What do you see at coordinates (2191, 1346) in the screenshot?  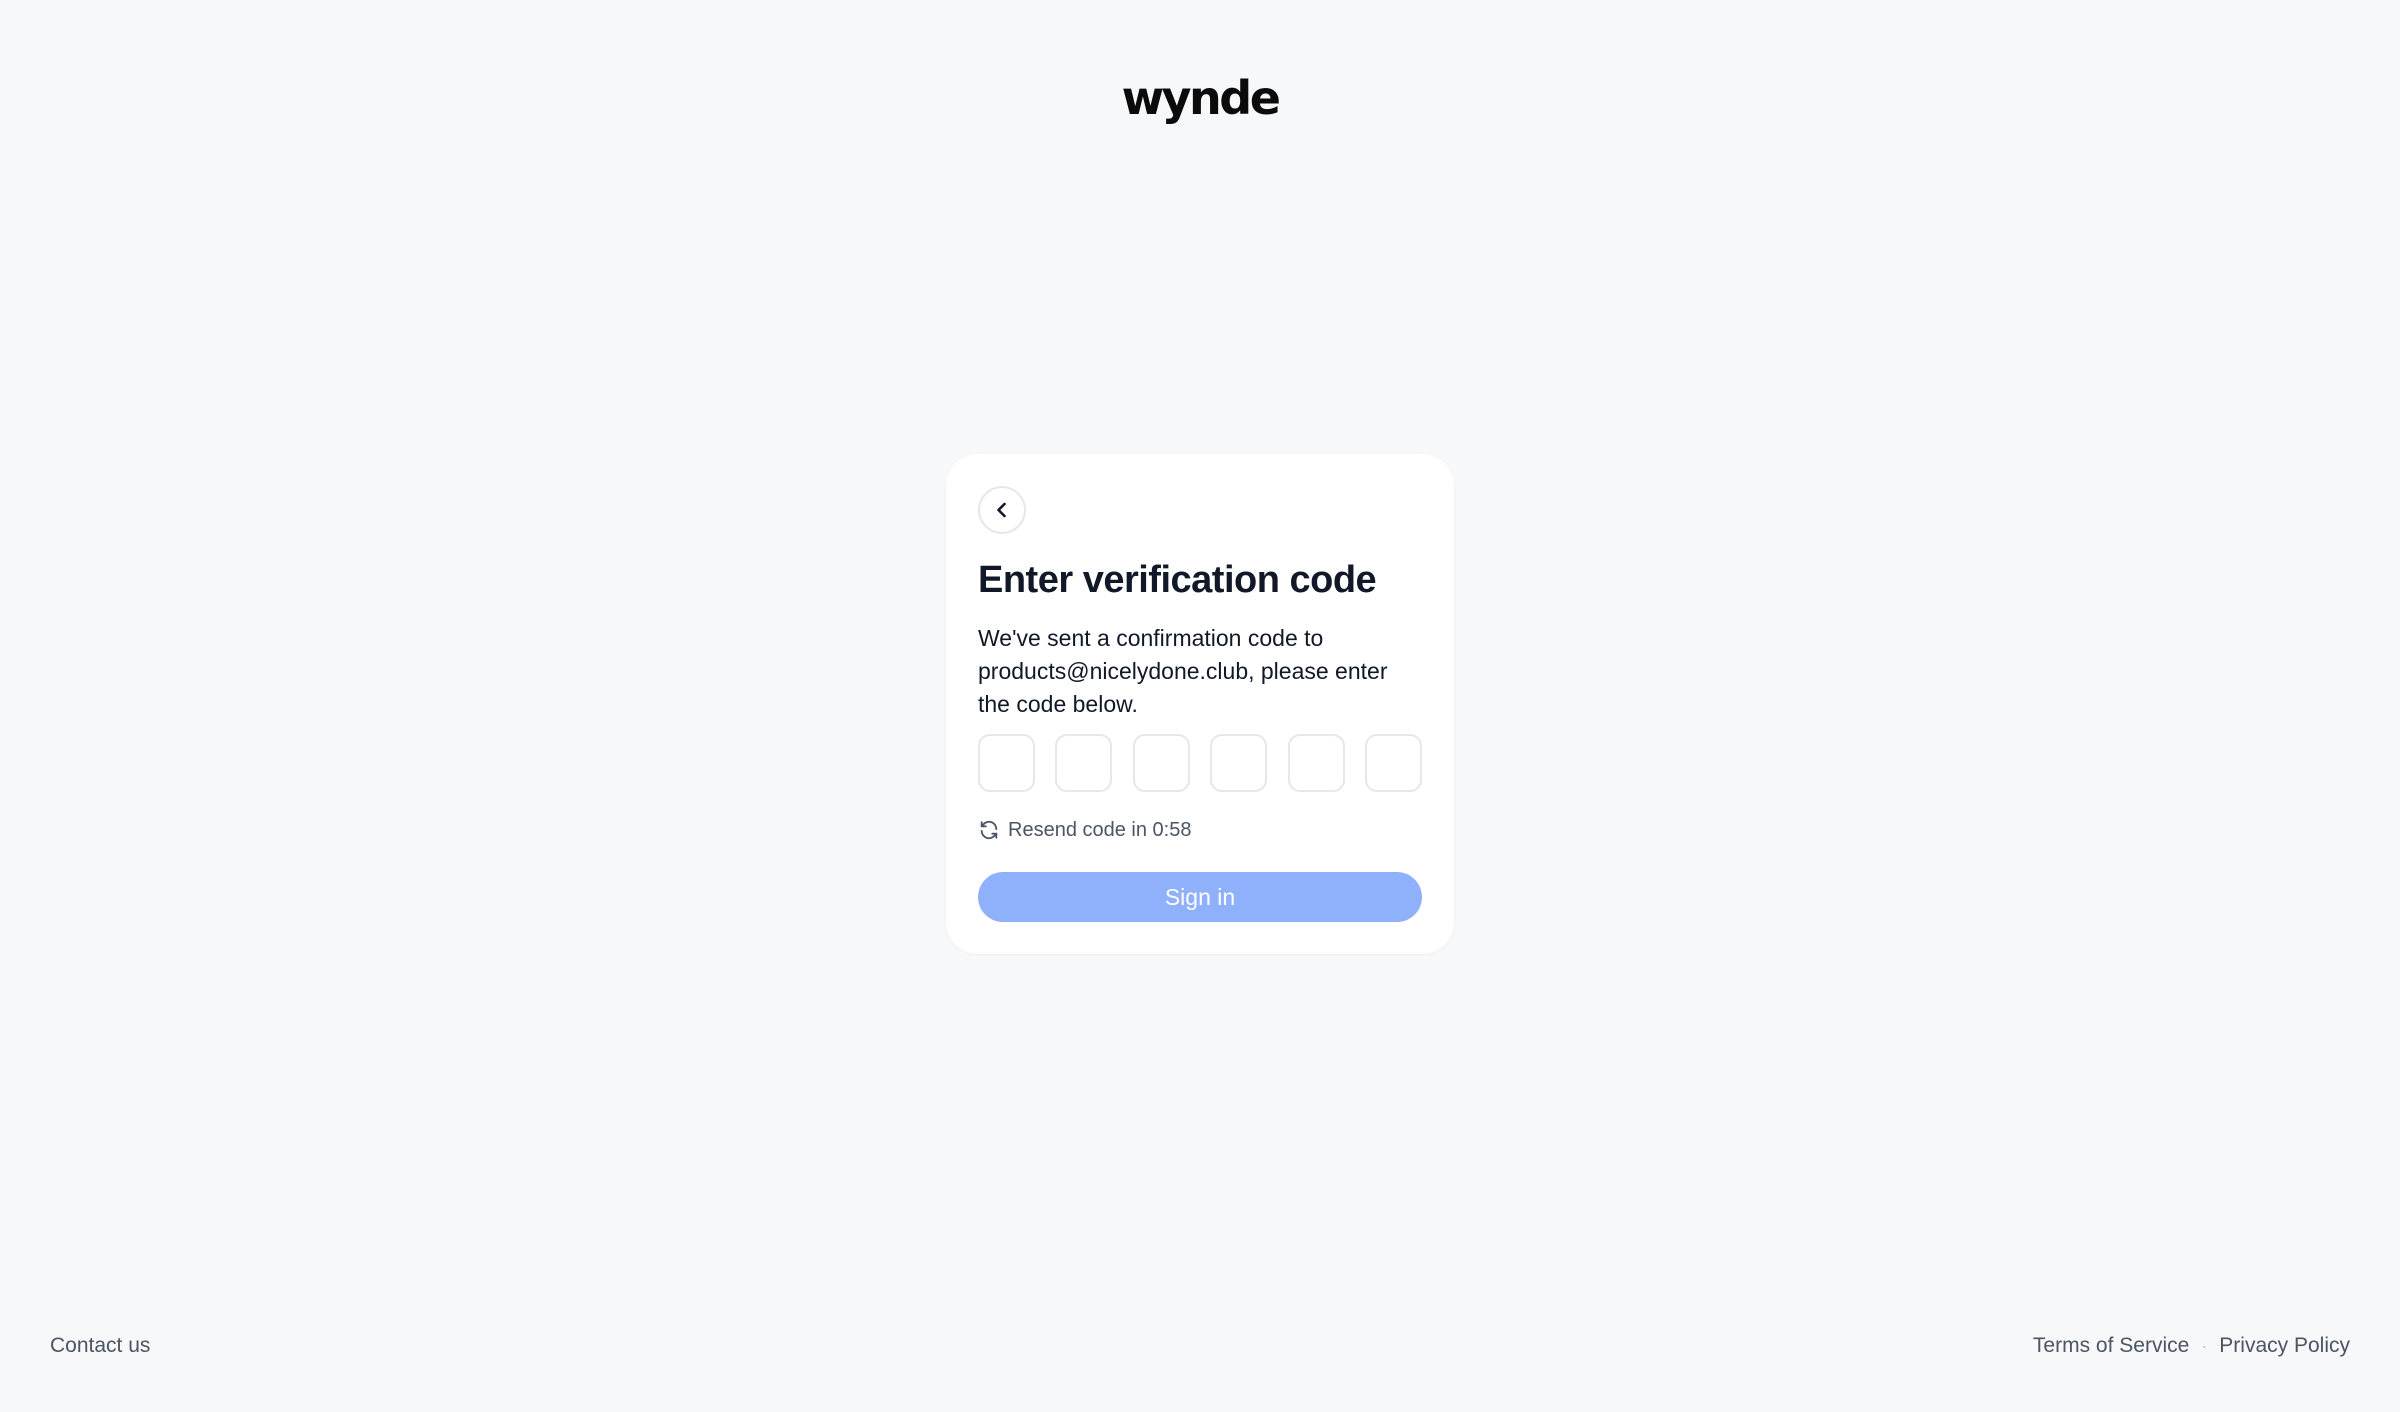 I see `footer-links: Terms of Service · Privacy Policy` at bounding box center [2191, 1346].